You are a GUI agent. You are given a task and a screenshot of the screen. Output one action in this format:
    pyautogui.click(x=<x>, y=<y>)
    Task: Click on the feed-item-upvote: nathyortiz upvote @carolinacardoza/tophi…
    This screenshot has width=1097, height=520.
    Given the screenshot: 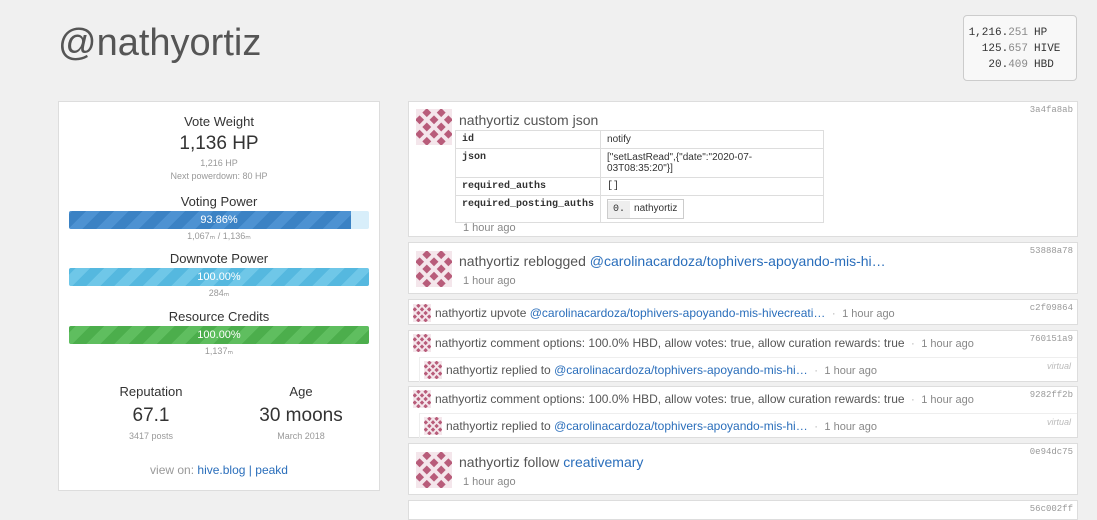 What is the action you would take?
    pyautogui.click(x=743, y=312)
    